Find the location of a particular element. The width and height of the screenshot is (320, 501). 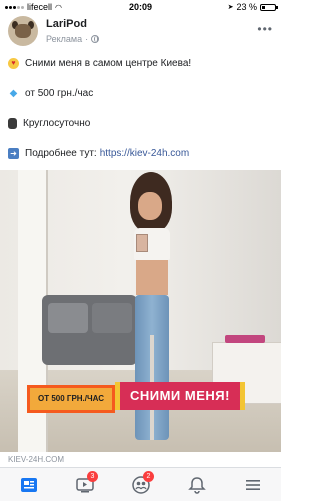

image-banner: ОТ 500 ГРН./ЧАС СНИМИ МЕНЯ! is located at coordinates (136, 397).